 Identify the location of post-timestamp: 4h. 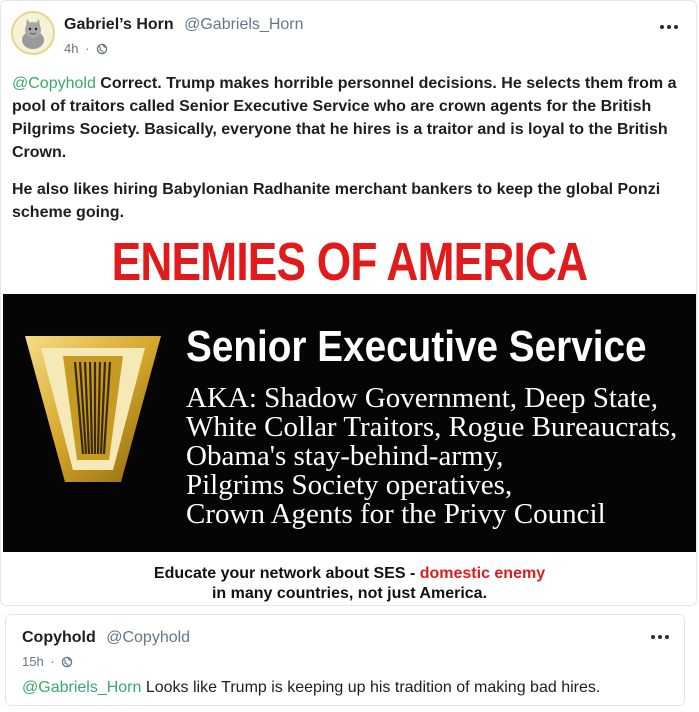
(71, 48).